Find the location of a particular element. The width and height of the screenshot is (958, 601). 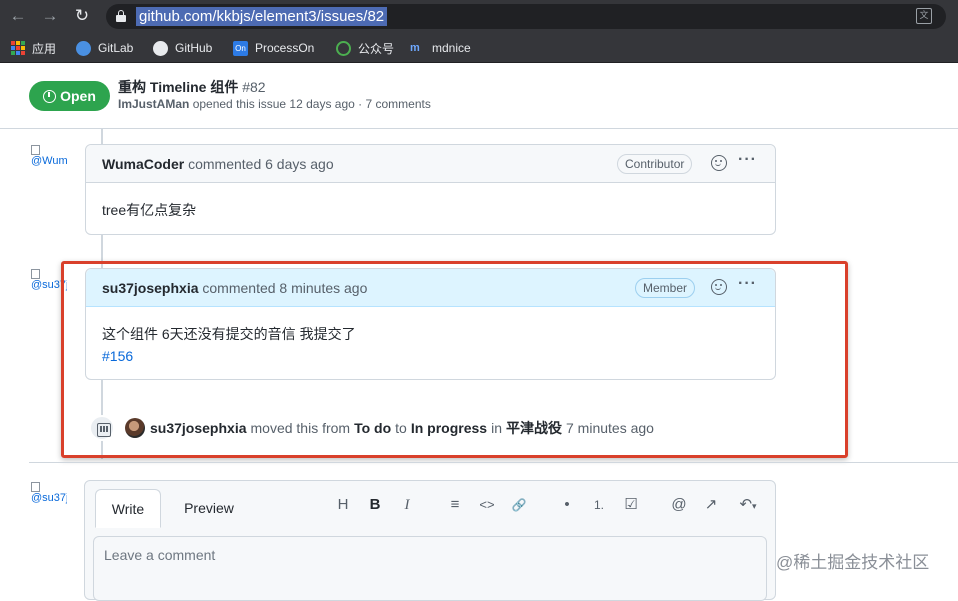

comment-author-link: WumaCoder is located at coordinates (143, 164).